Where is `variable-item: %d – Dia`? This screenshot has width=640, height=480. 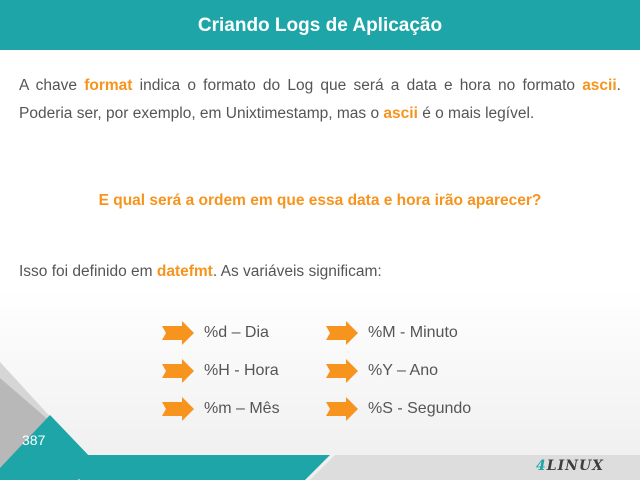
variable-item: %d – Dia is located at coordinates (215, 333).